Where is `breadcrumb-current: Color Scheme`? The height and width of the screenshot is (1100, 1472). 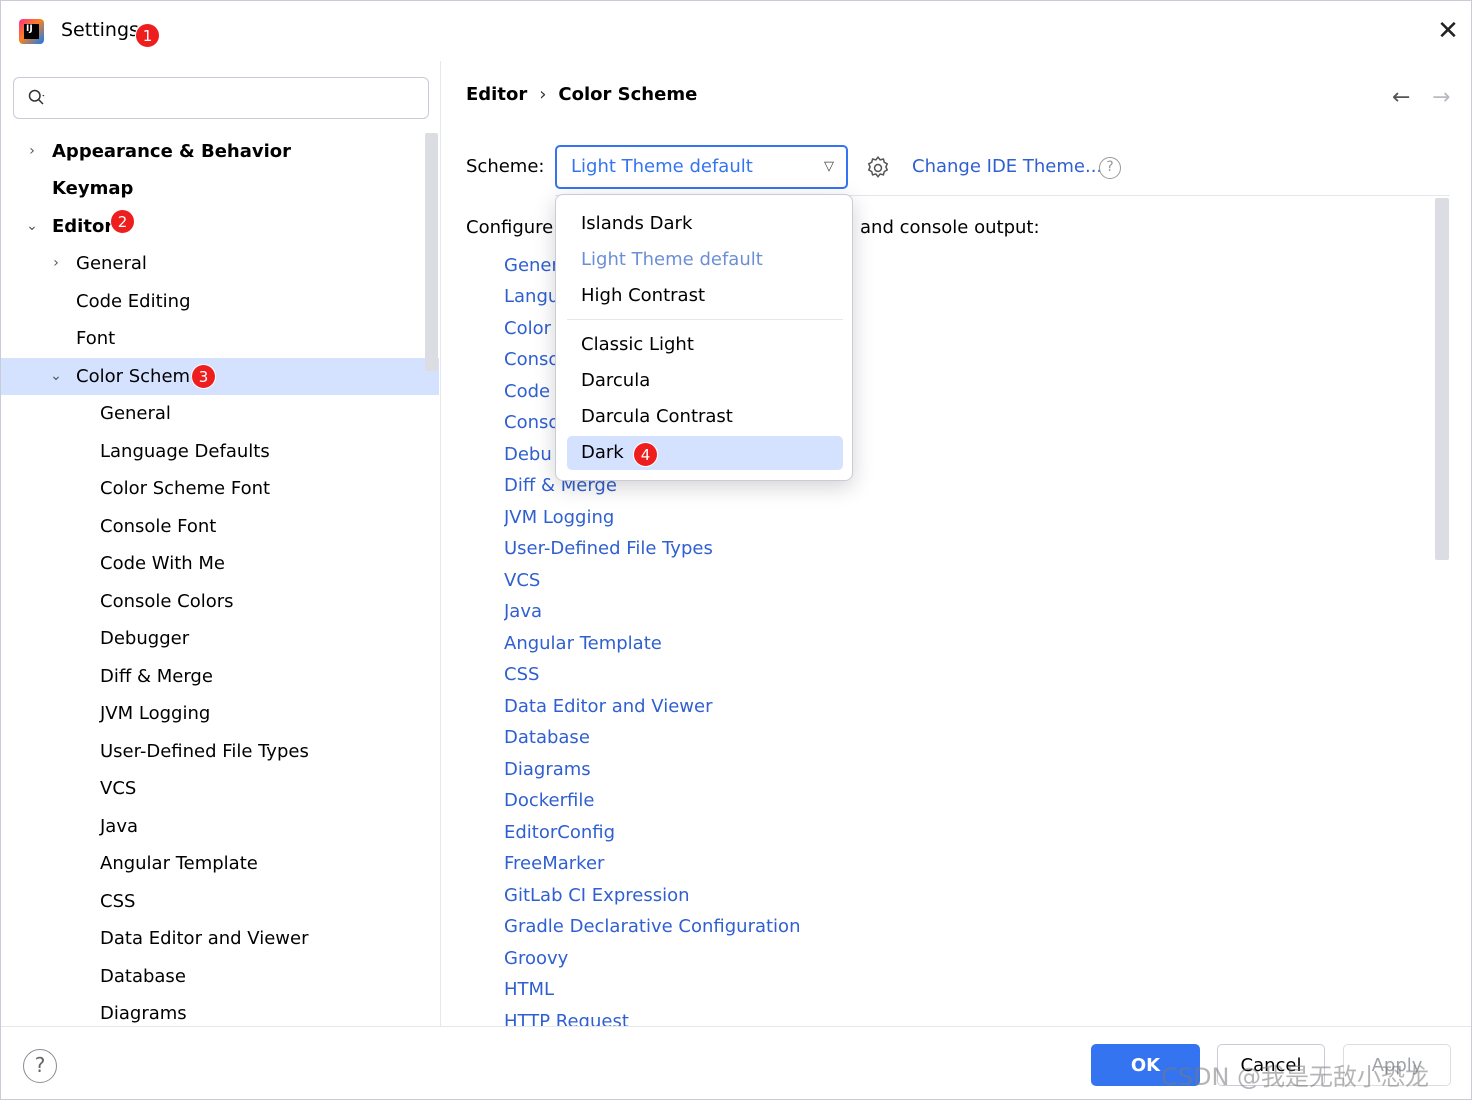
breadcrumb-current: Color Scheme is located at coordinates (628, 94).